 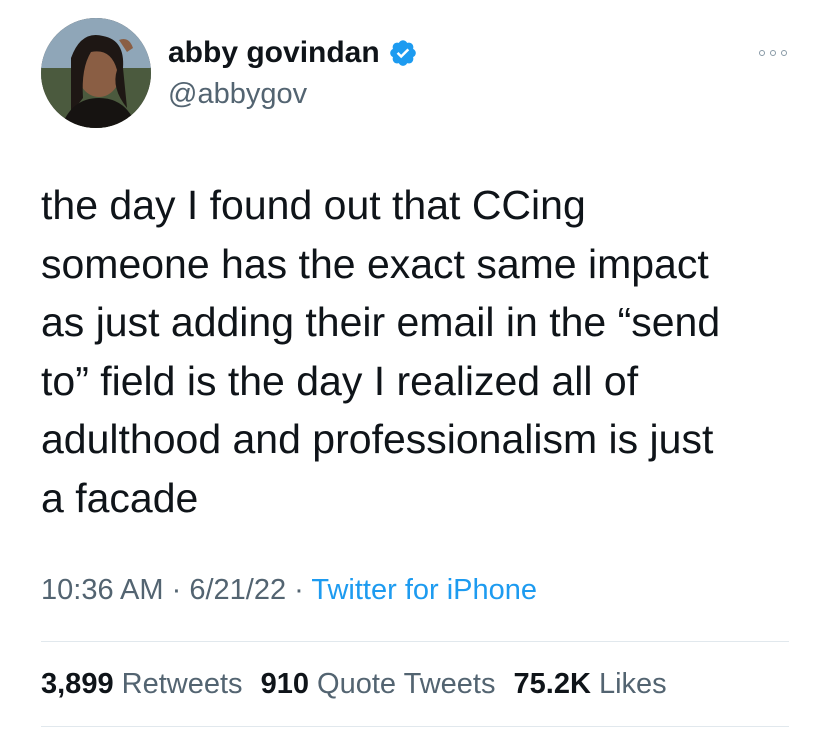 What do you see at coordinates (406, 684) in the screenshot?
I see `quote-tweets-label: Quote Tweets` at bounding box center [406, 684].